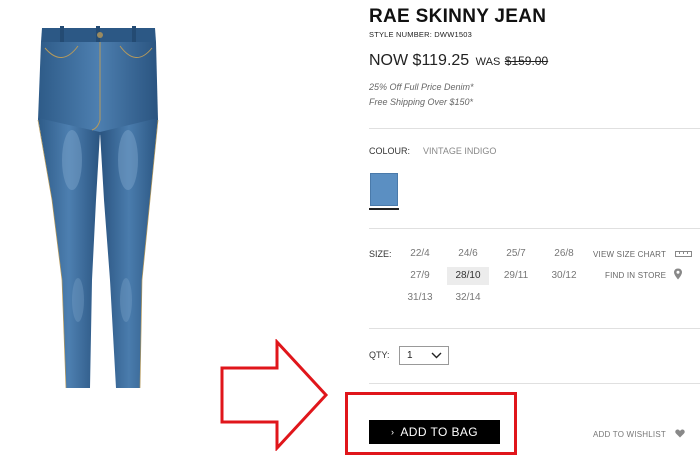 This screenshot has height=456, width=700. Describe the element at coordinates (678, 274) in the screenshot. I see `location-pin-icon` at that location.